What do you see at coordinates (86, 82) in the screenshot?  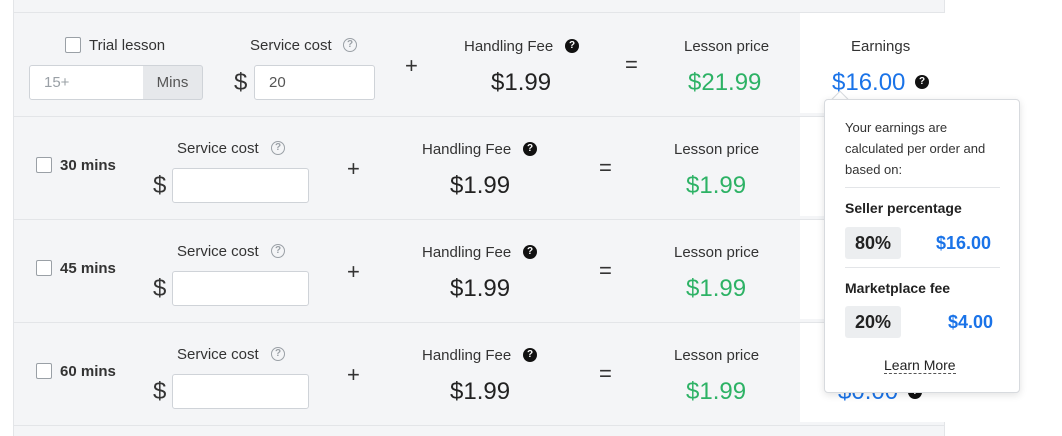 I see `trial-duration-input: 15+` at bounding box center [86, 82].